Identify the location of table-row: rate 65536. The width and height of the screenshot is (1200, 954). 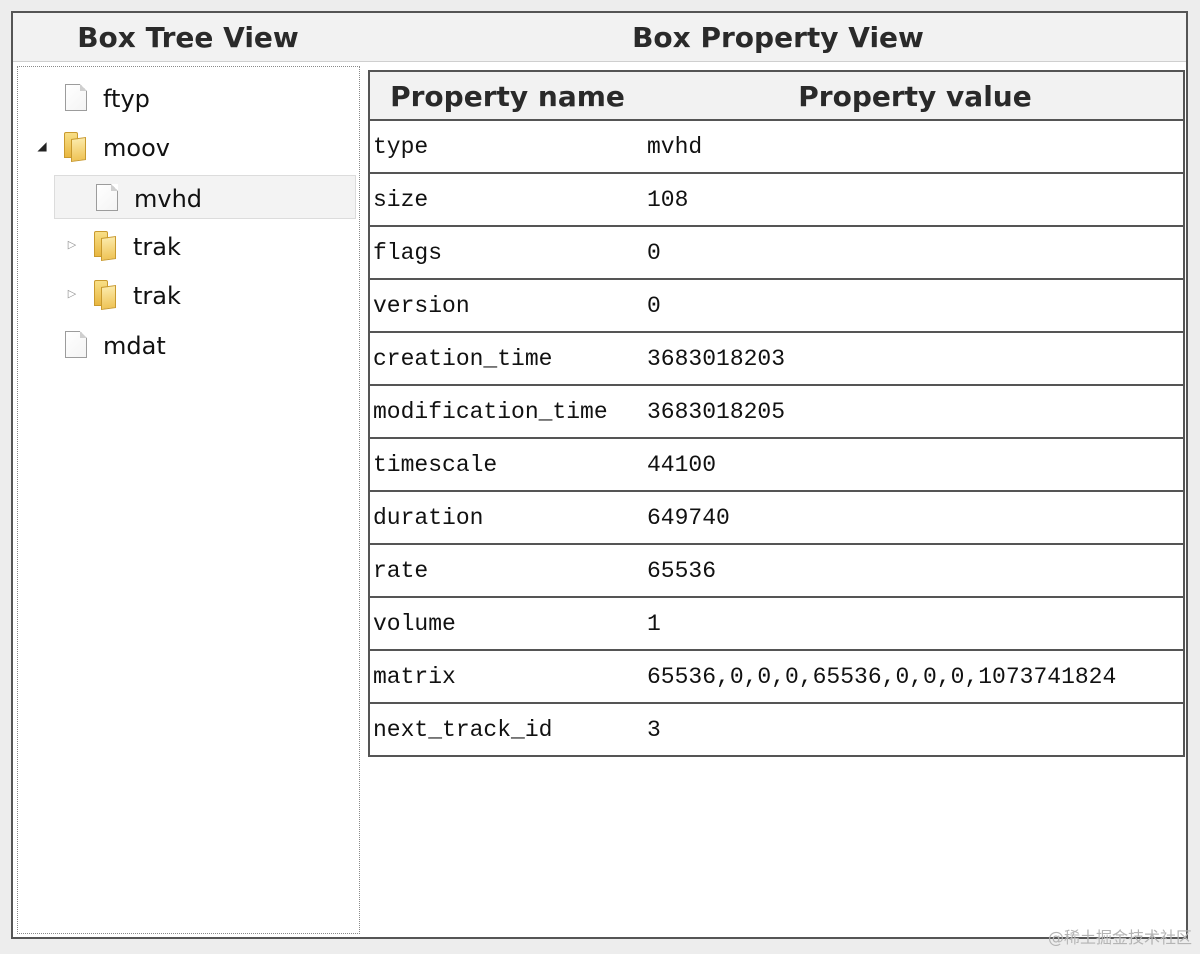
(776, 571).